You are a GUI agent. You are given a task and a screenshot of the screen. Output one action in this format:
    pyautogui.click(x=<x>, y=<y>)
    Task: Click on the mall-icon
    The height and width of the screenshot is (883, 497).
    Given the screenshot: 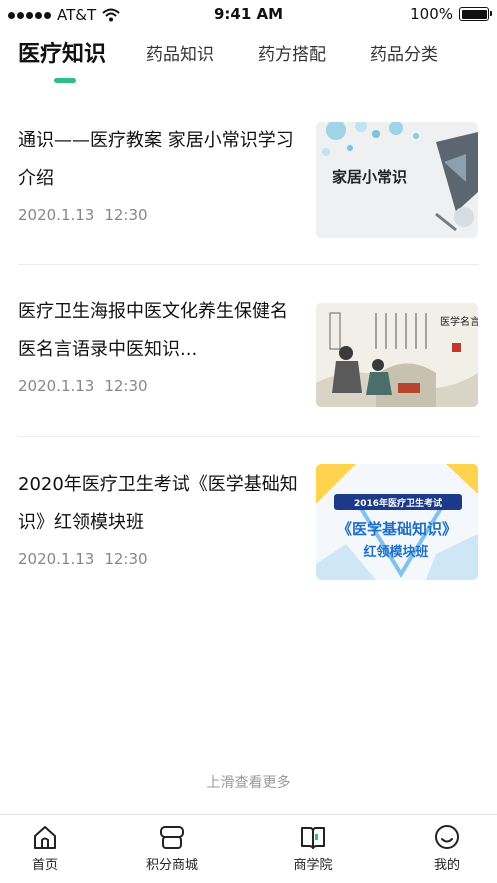 What is the action you would take?
    pyautogui.click(x=172, y=837)
    